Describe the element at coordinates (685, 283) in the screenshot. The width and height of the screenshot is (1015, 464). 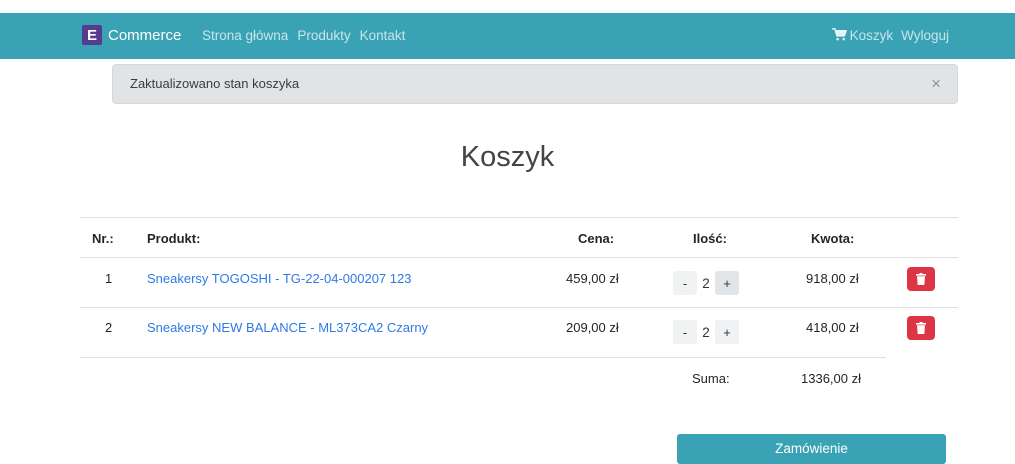
I see `row-1-decrease-button: -` at that location.